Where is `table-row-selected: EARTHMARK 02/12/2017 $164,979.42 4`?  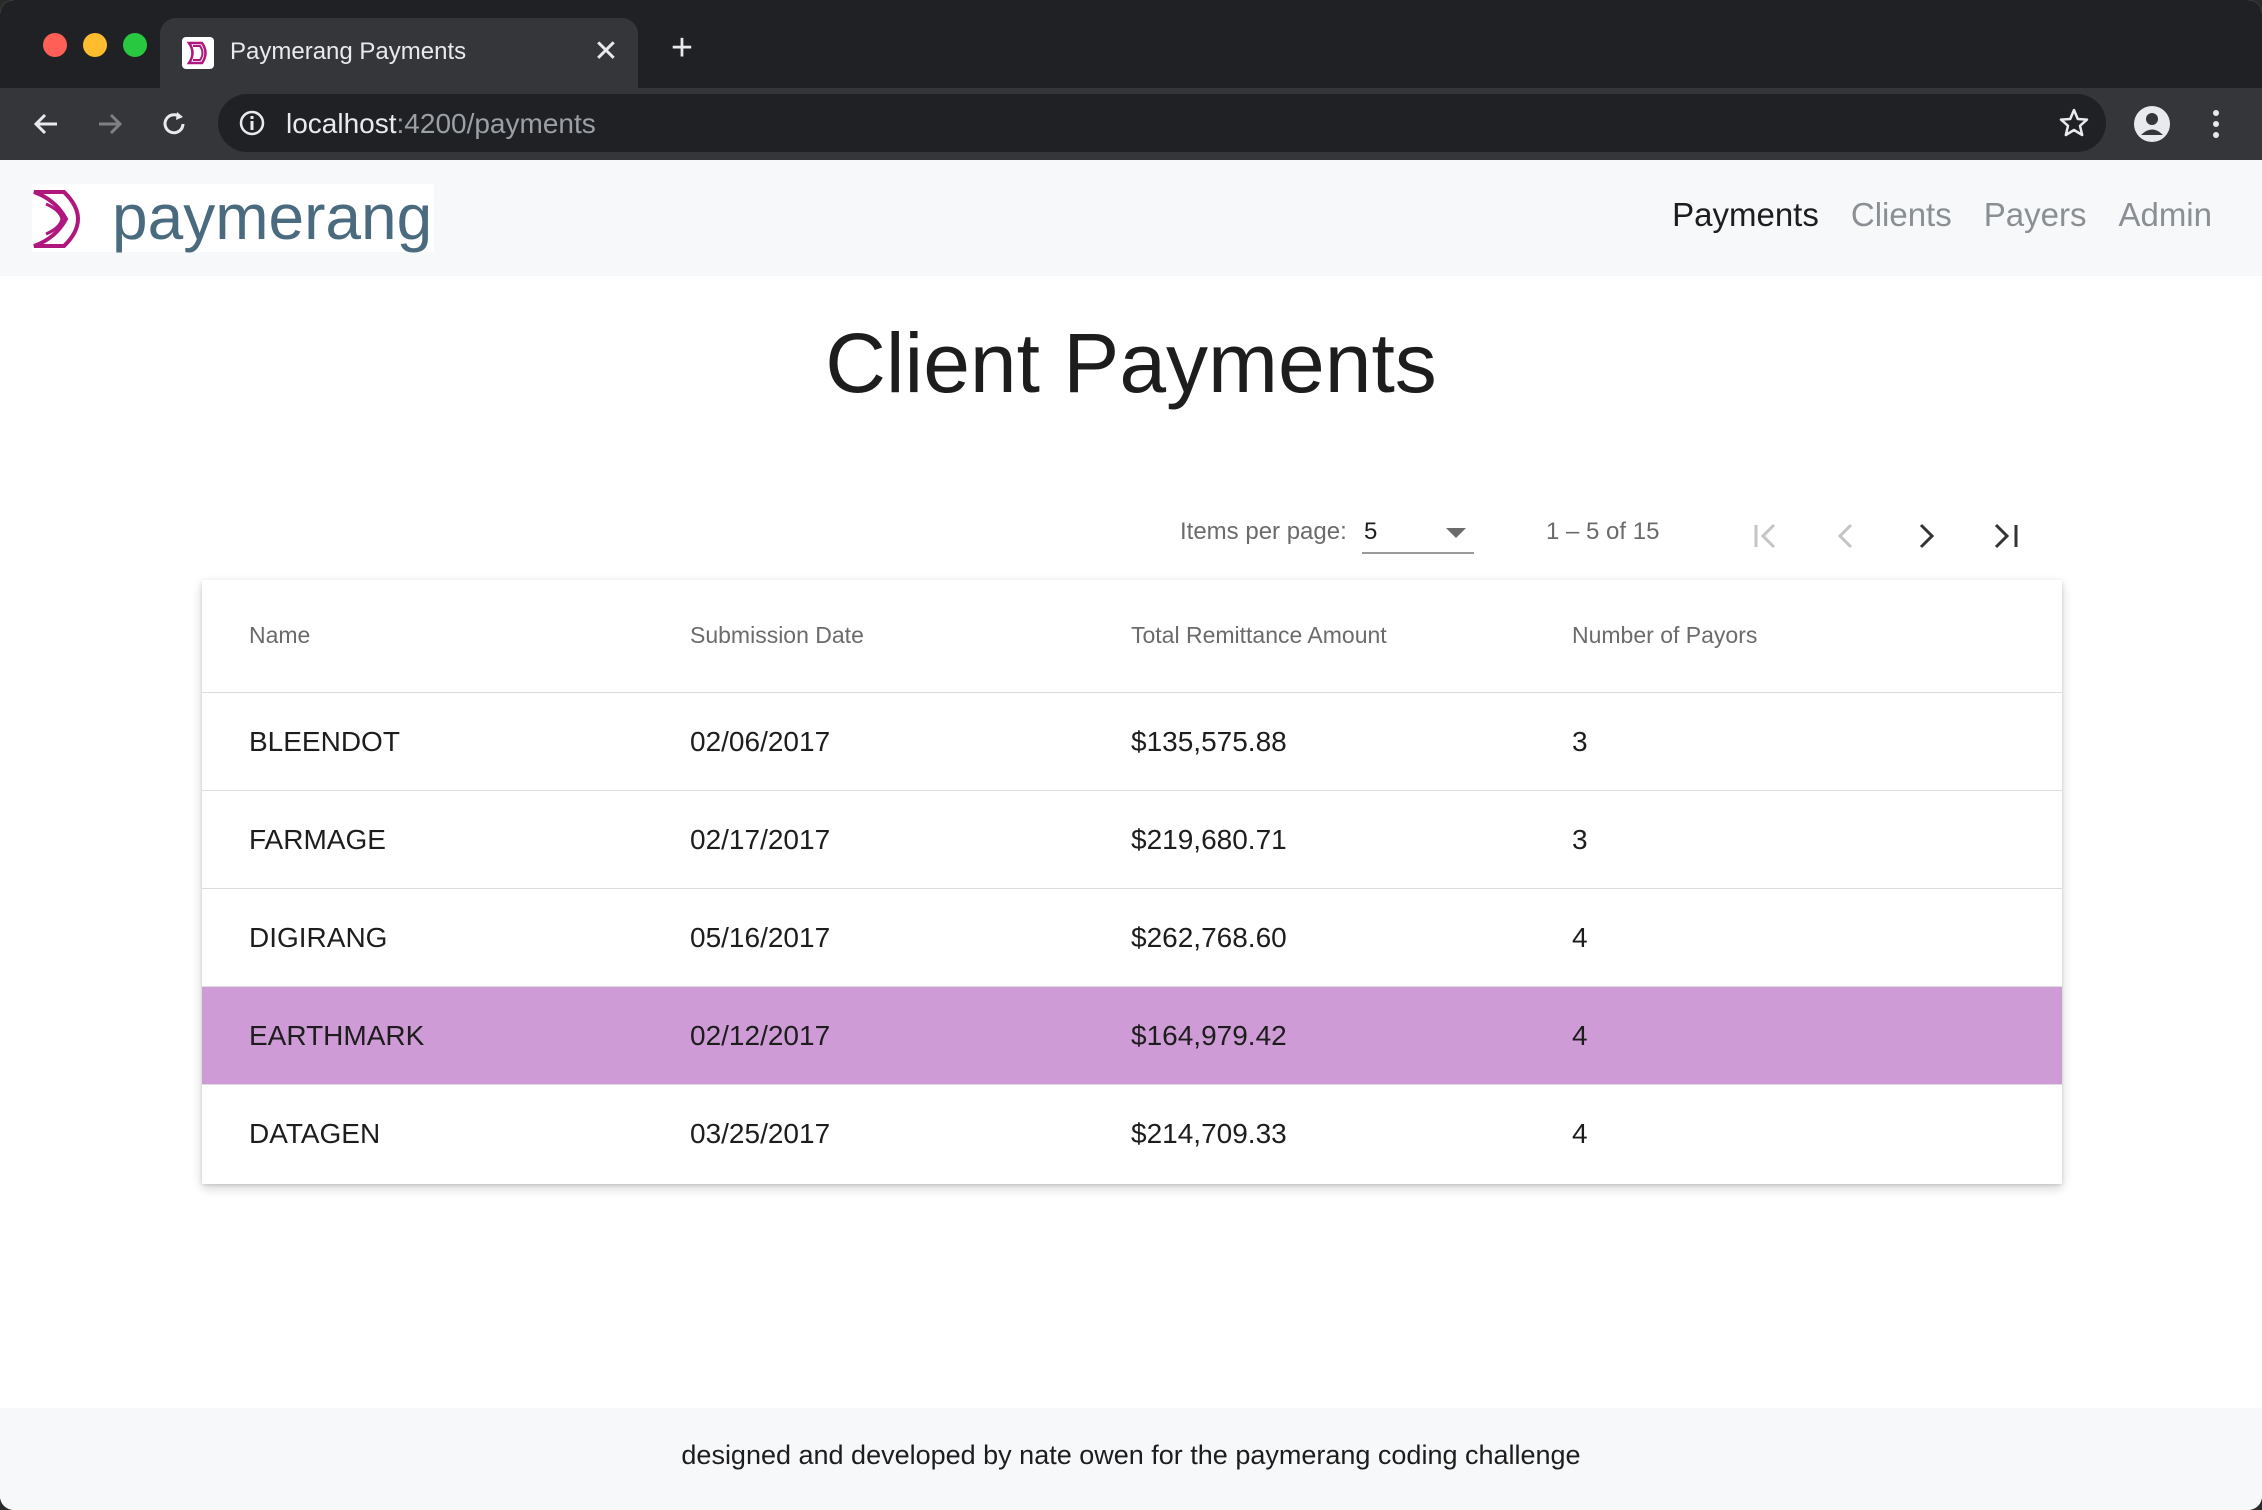 table-row-selected: EARTHMARK 02/12/2017 $164,979.42 4 is located at coordinates (1132, 1036).